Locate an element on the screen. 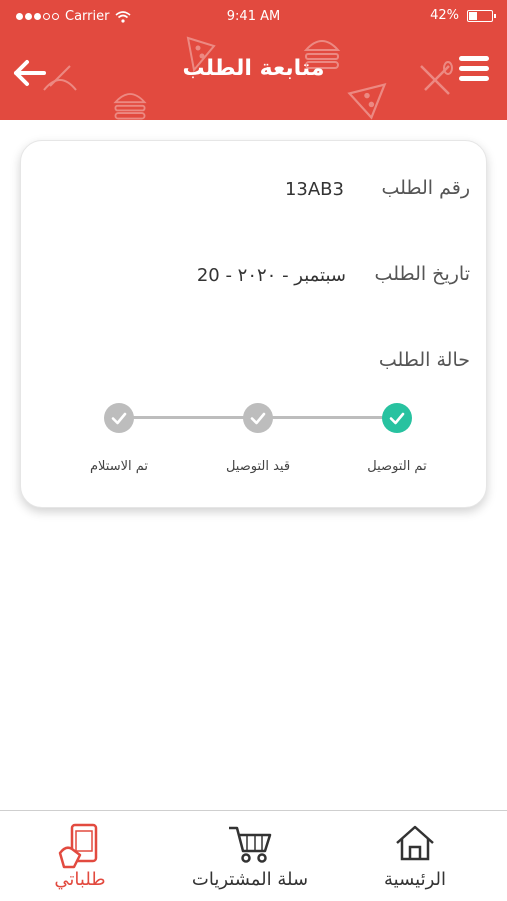  status-bar: Carrier 9:41 AM 42% is located at coordinates (253, 17).